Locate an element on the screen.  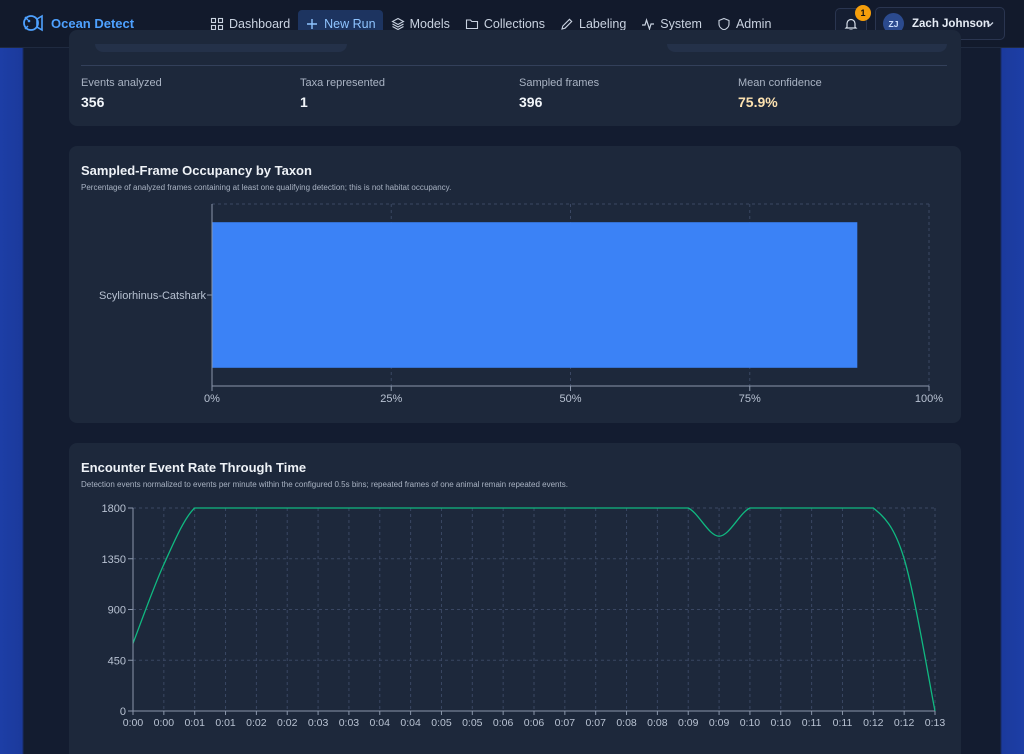
stat-label: Taxa represented is located at coordinates (342, 83).